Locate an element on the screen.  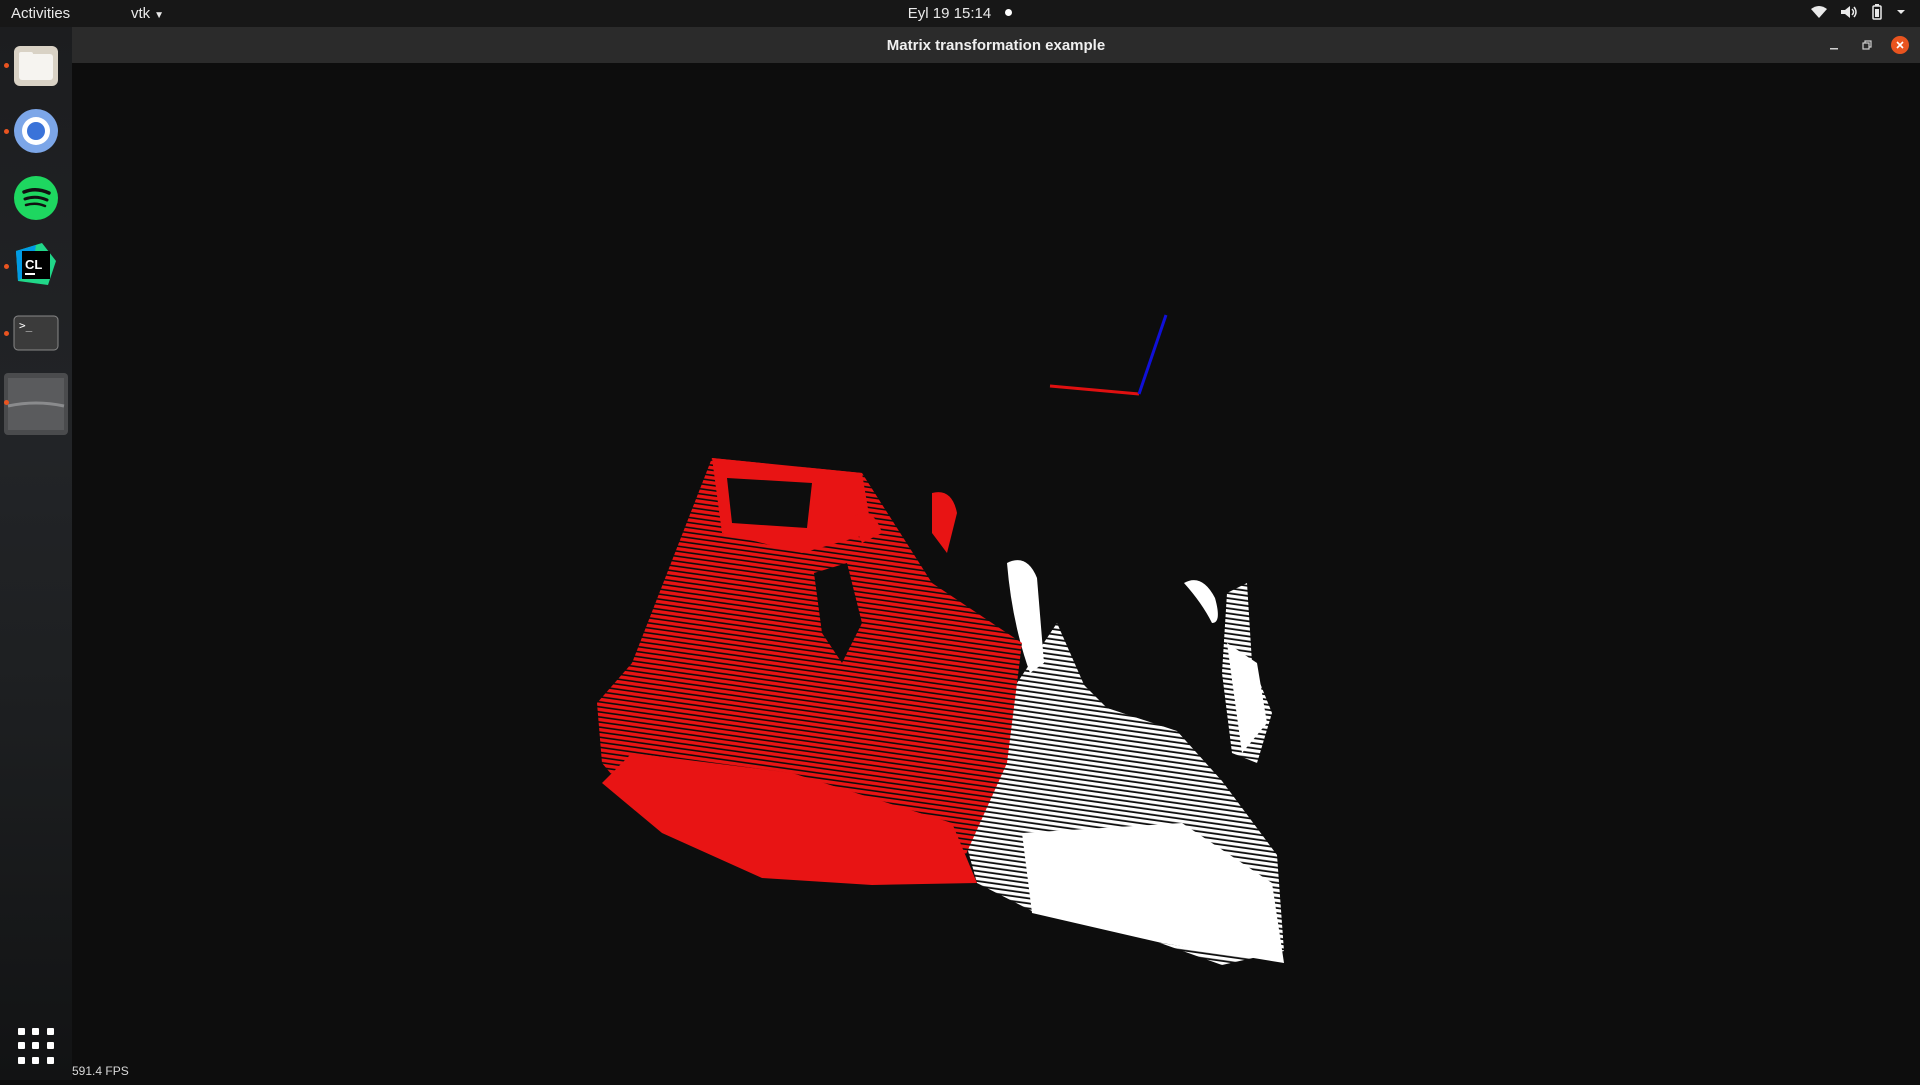
x-axis-line is located at coordinates (1094, 390).